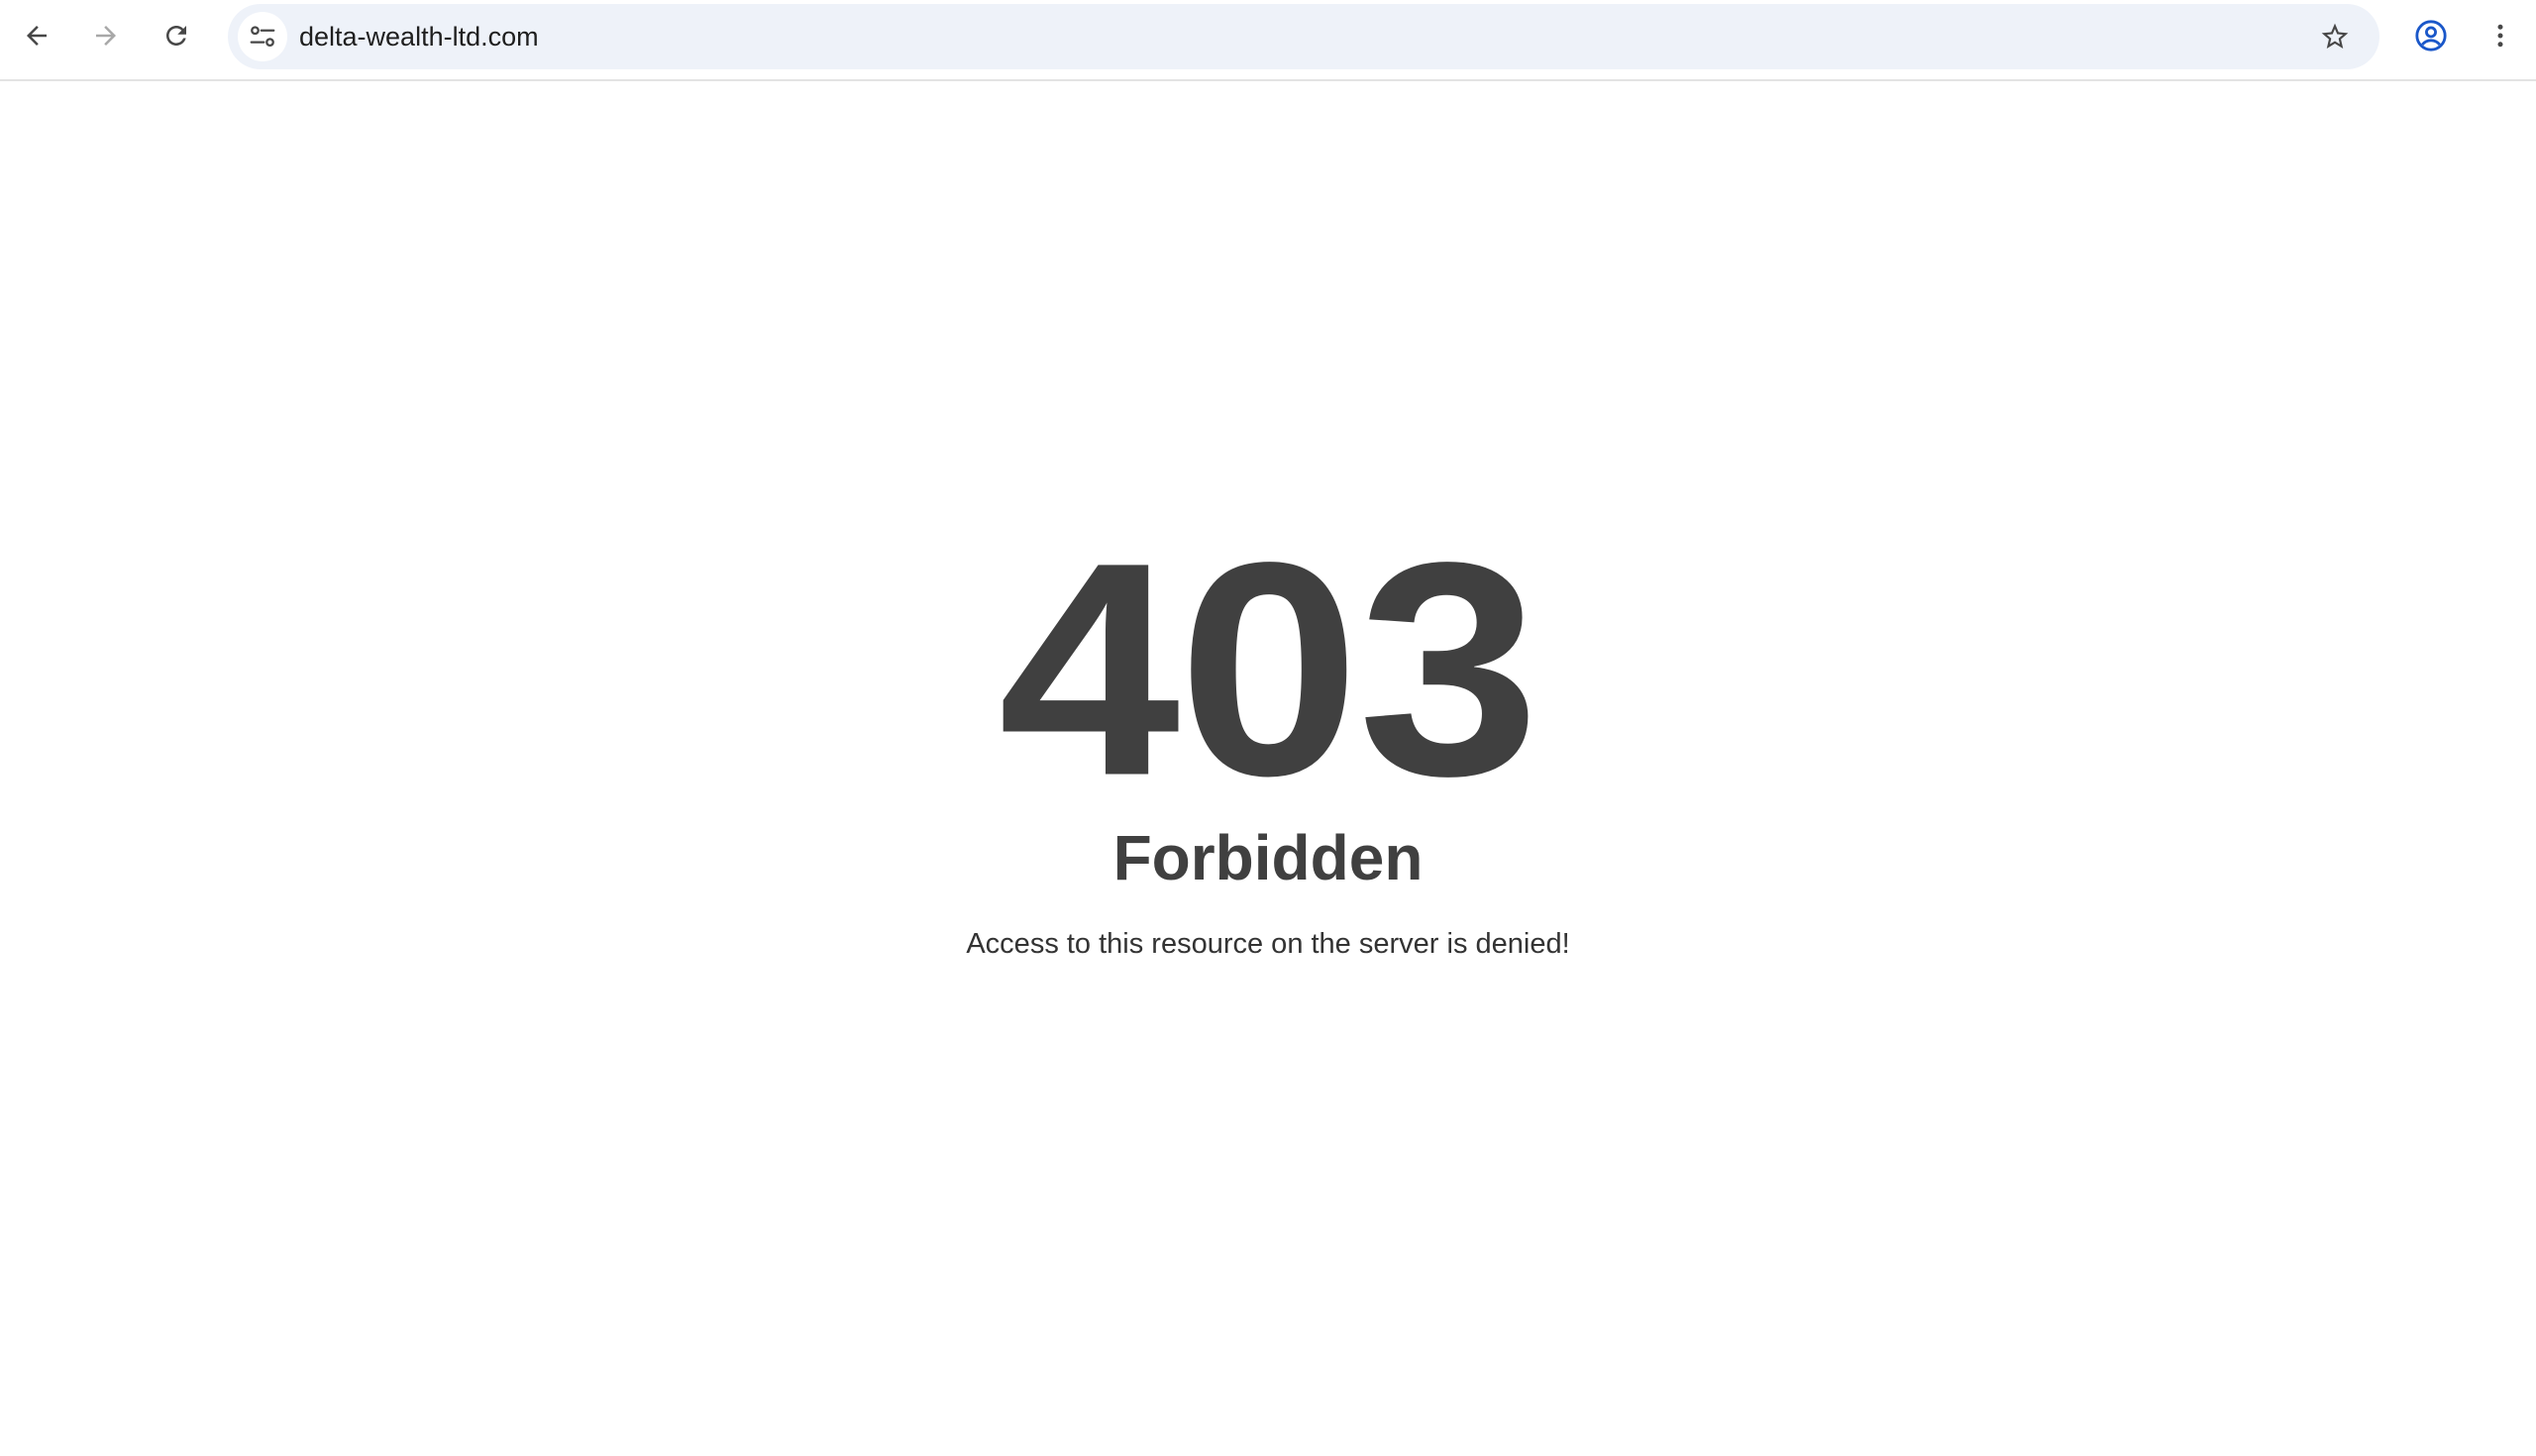 This screenshot has height=1456, width=2536. What do you see at coordinates (1303, 36) in the screenshot?
I see `address-bar: delta-wealth-ltd.com` at bounding box center [1303, 36].